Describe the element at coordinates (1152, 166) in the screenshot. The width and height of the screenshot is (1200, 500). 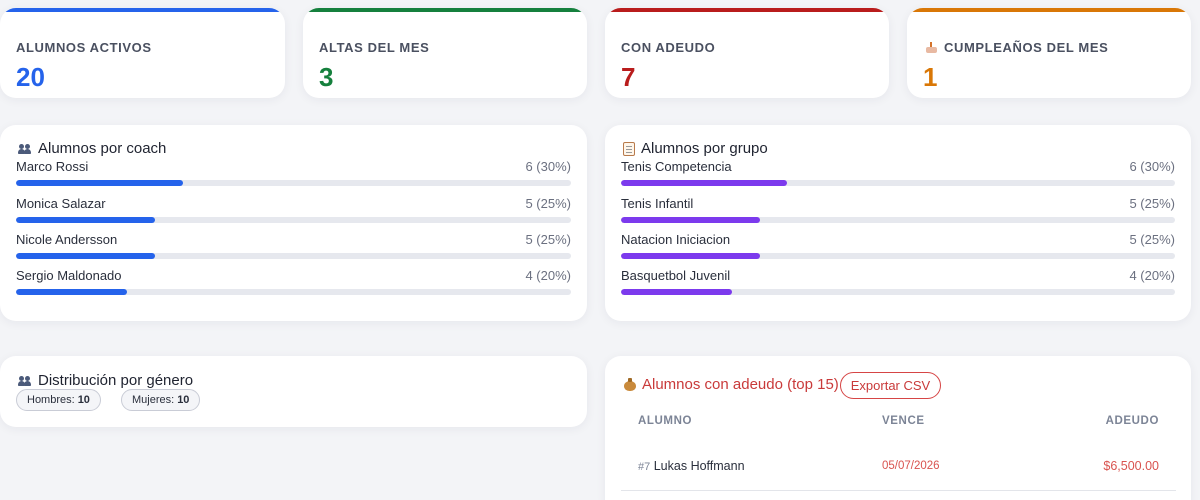
I see `group-count: 6 (30%)` at that location.